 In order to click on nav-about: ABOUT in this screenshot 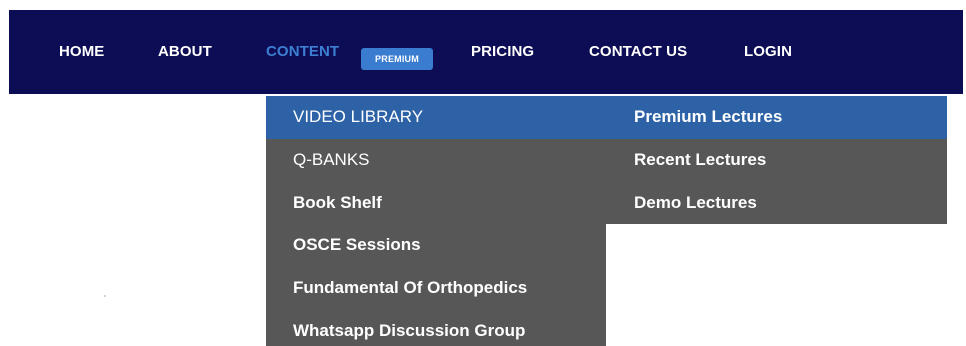, I will do `click(185, 52)`.